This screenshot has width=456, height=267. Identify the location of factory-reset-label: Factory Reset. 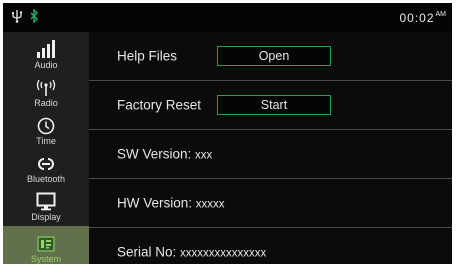
(159, 105).